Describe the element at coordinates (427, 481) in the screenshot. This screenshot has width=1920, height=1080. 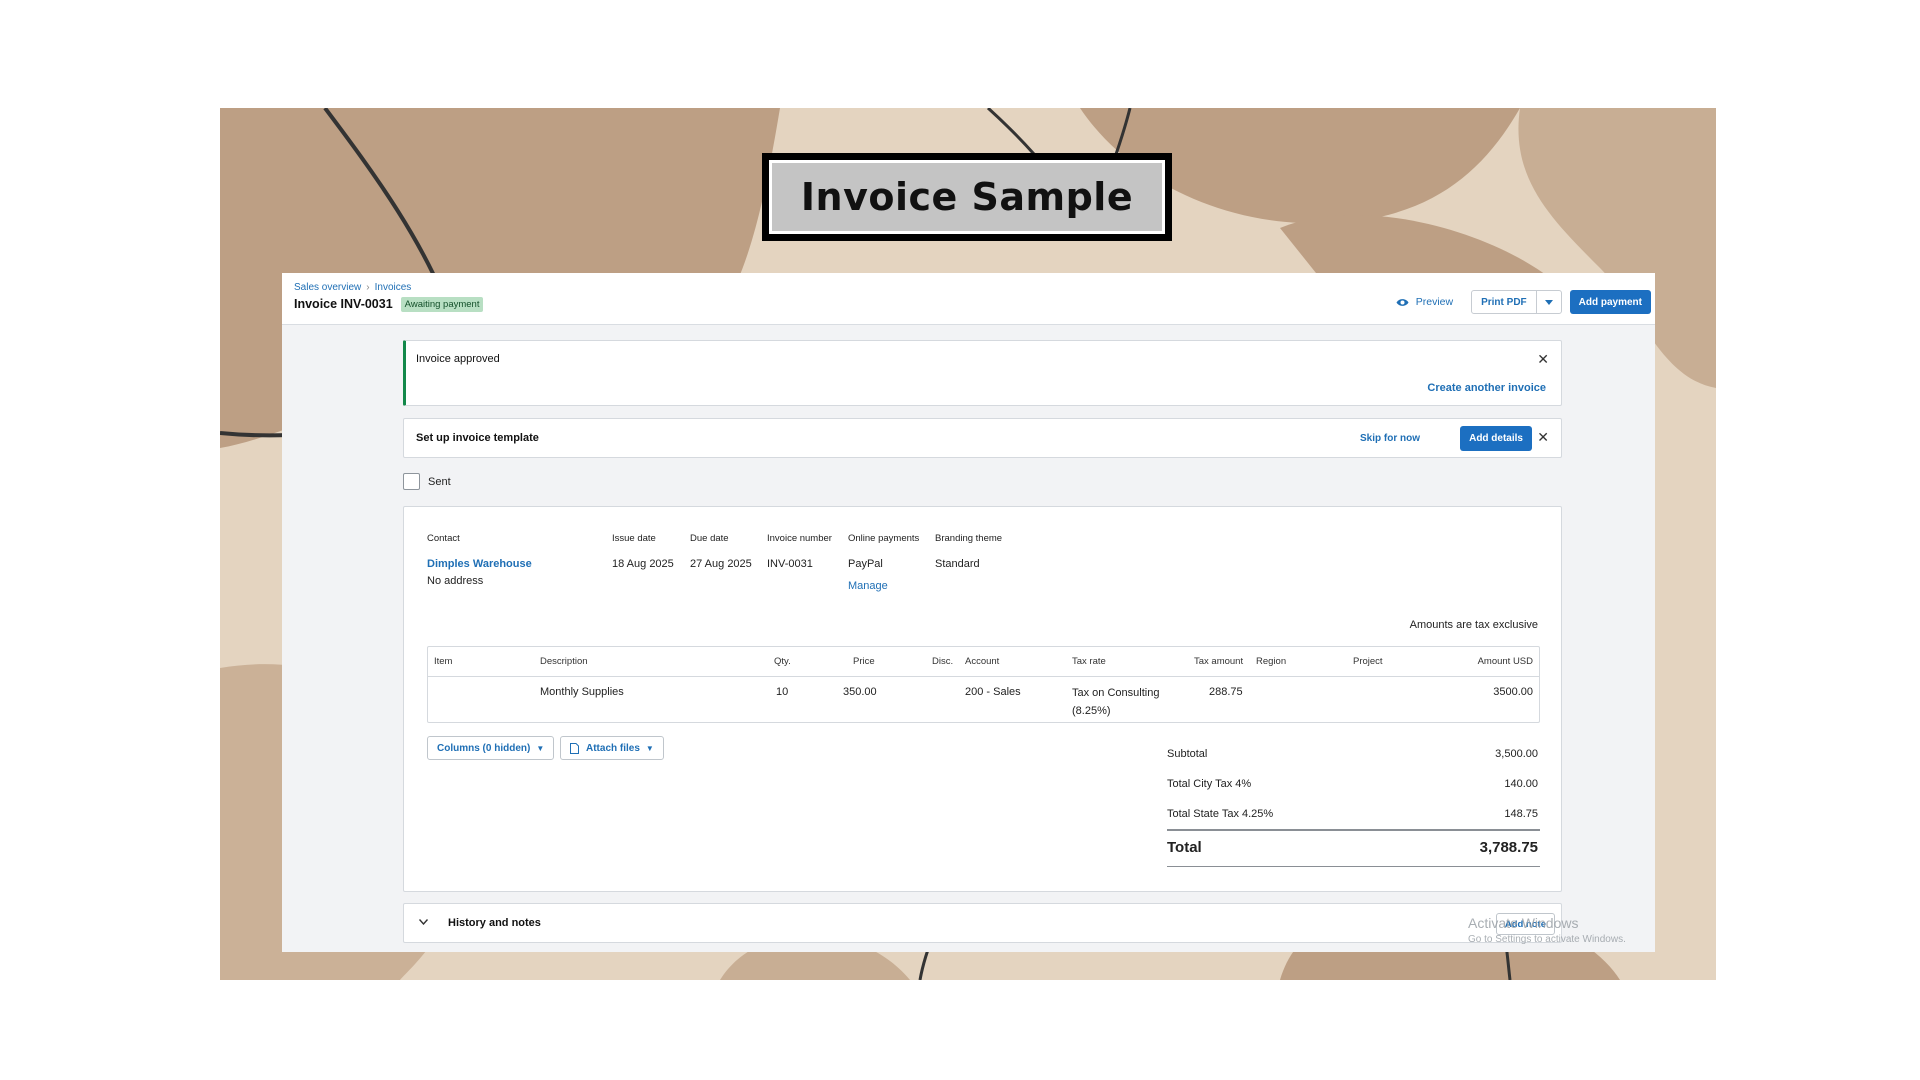
I see `sent-checkbox-row: Sent` at that location.